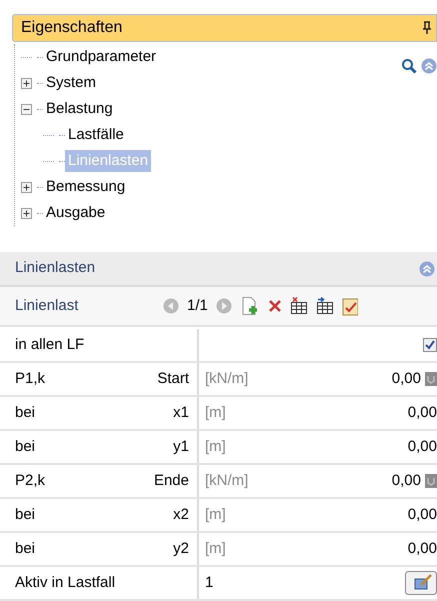  I want to click on tree-item: Bemessung, so click(85, 187).